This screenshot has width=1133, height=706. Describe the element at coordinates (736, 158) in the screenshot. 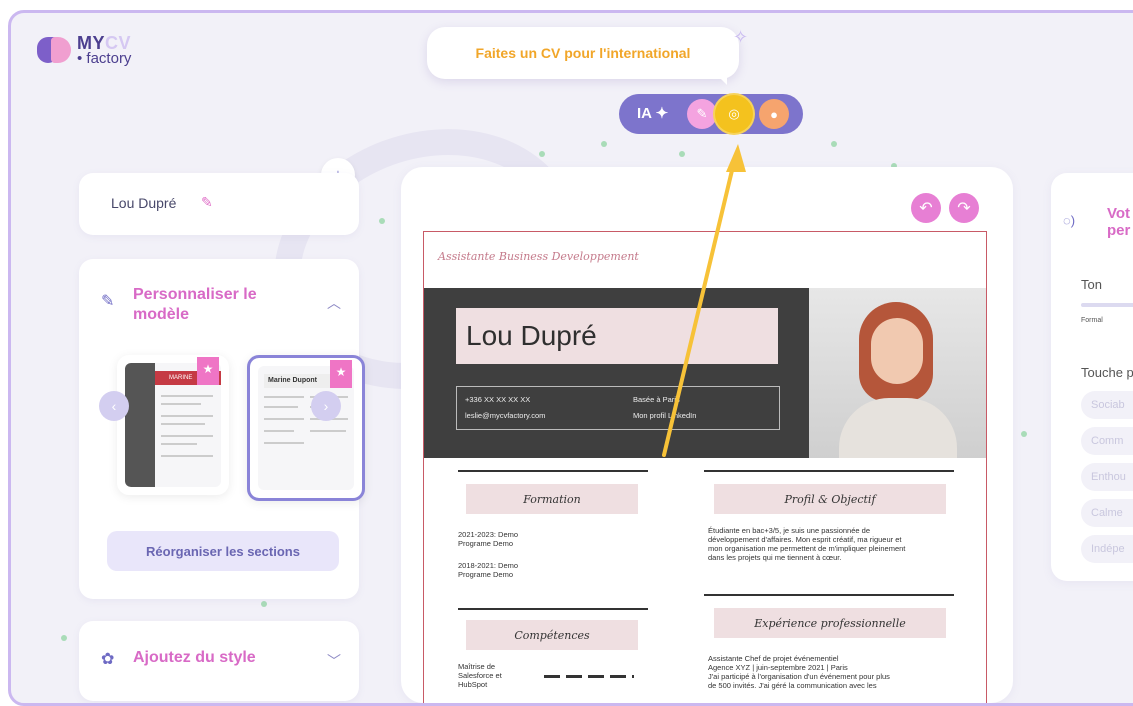

I see `arrow-head` at that location.